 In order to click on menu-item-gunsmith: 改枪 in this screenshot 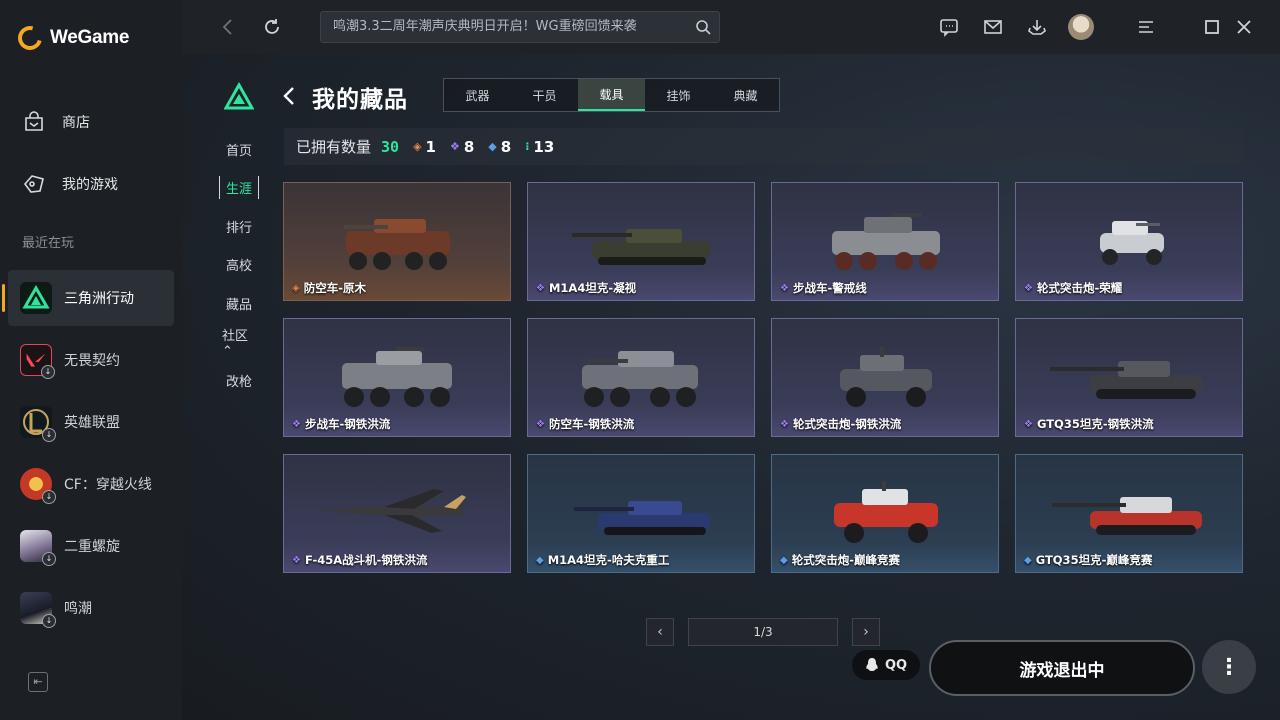, I will do `click(239, 380)`.